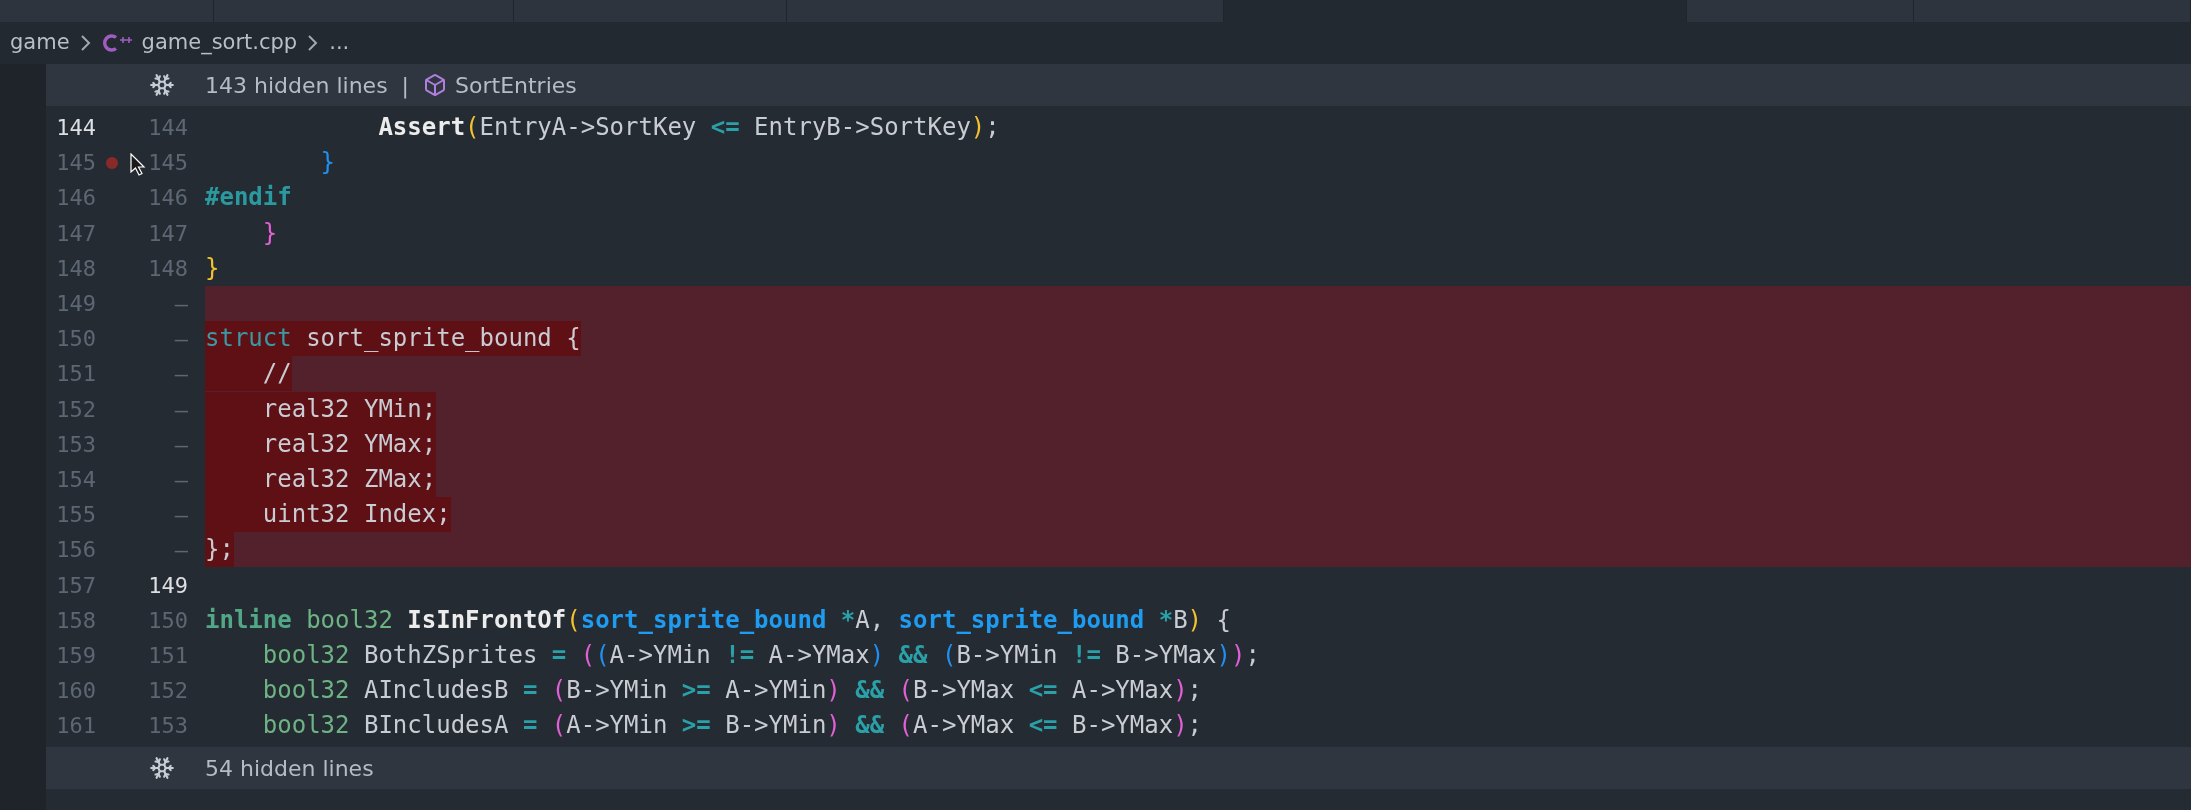 The width and height of the screenshot is (2191, 810). I want to click on hidden-lines-label: 143 hidden lines, so click(296, 85).